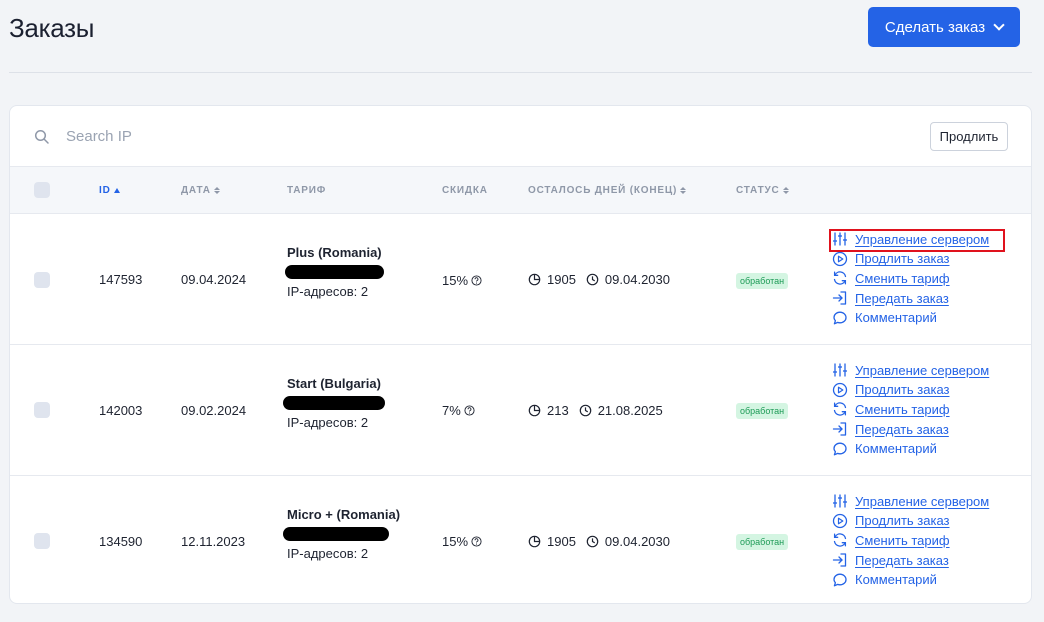  What do you see at coordinates (334, 252) in the screenshot?
I see `tariff-name: Plus (Romania)` at bounding box center [334, 252].